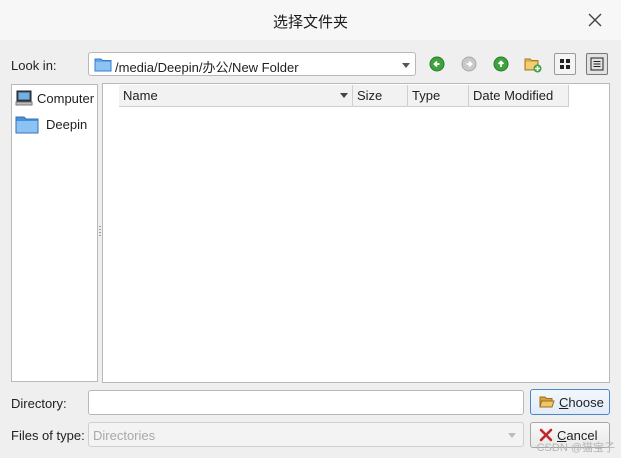  What do you see at coordinates (547, 402) in the screenshot?
I see `open-folder-icon` at bounding box center [547, 402].